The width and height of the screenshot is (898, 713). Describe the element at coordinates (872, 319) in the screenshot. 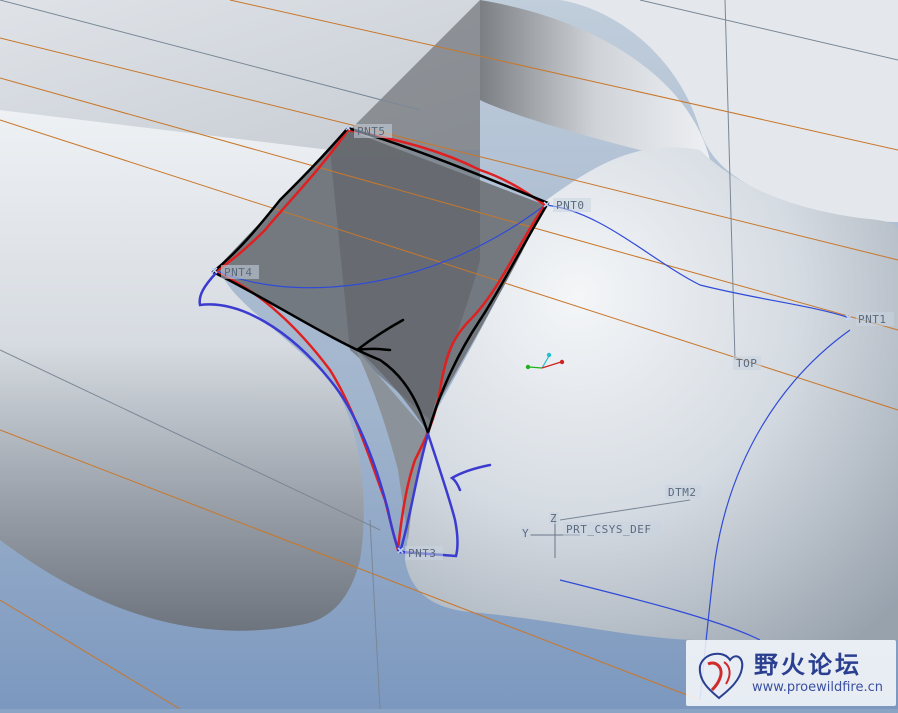

I see `label-pnt1: PNT1` at that location.